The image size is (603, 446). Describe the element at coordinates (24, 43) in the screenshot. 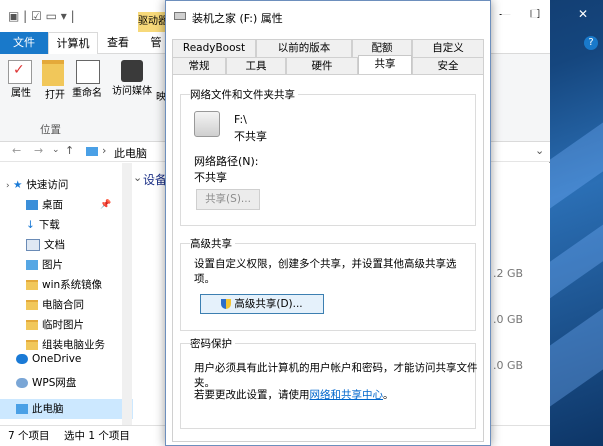

I see `tab-file: 文件` at that location.